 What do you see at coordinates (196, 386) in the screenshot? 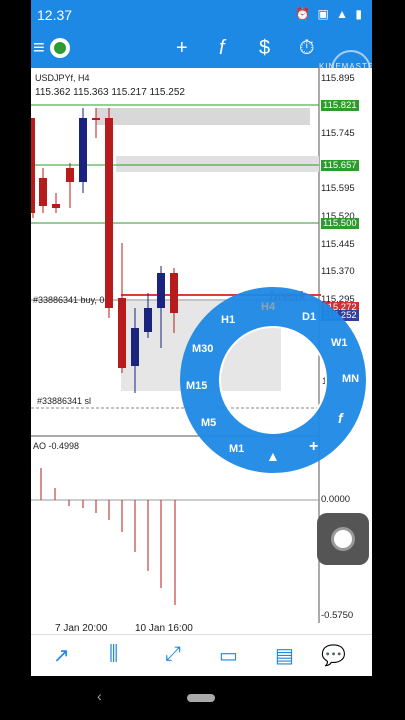
I see `dial-tf-m15: M15` at bounding box center [196, 386].